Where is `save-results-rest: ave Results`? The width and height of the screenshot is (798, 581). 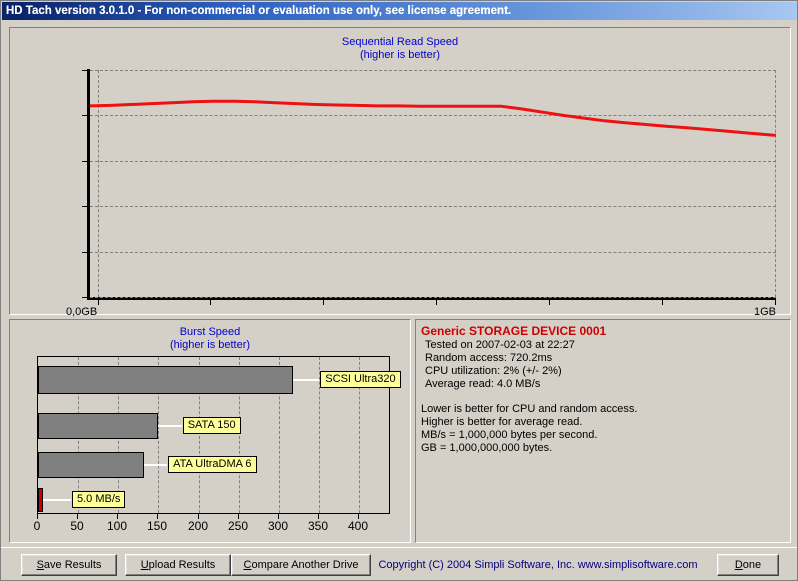 save-results-rest: ave Results is located at coordinates (72, 565).